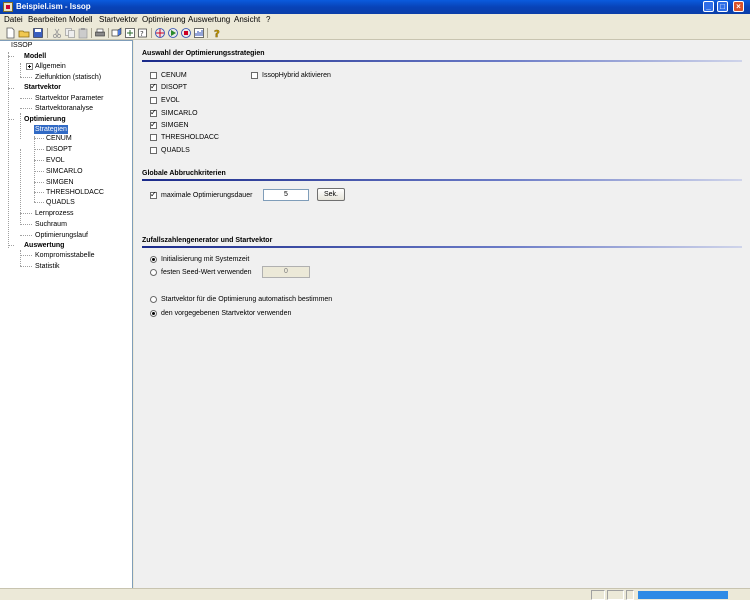  Describe the element at coordinates (117, 33) in the screenshot. I see `model-tool-icon` at that location.